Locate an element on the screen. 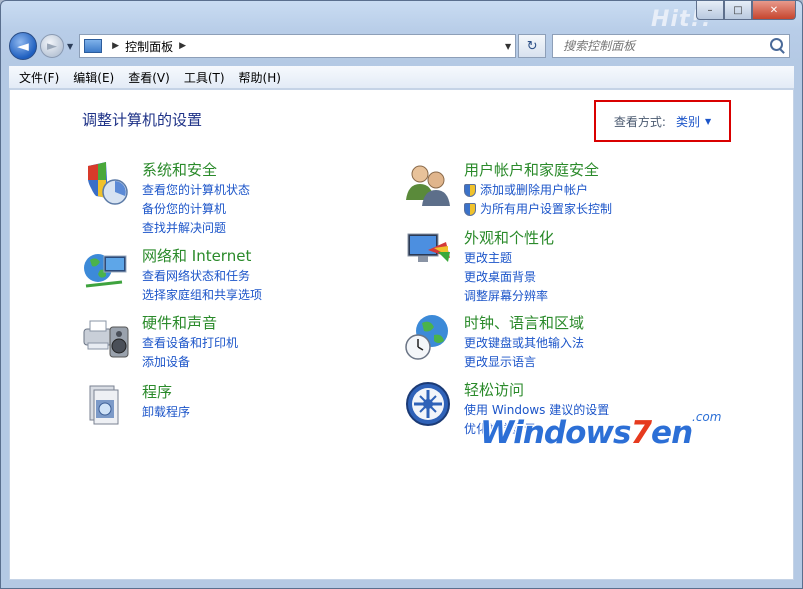  address-bar: ▶ 控制面板 ▶ ▼ is located at coordinates (298, 46).